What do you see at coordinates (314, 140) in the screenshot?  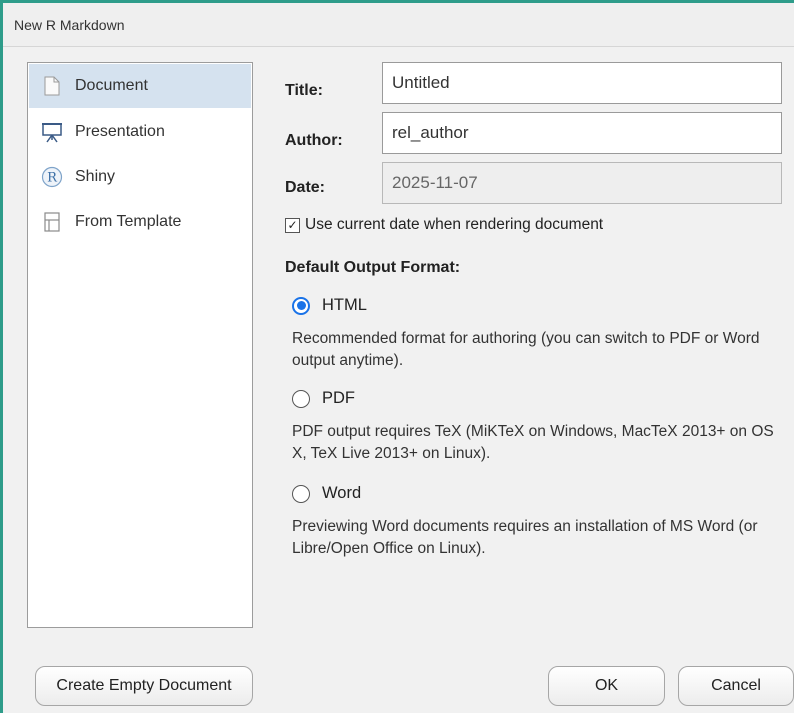 I see `author-label: Author:` at bounding box center [314, 140].